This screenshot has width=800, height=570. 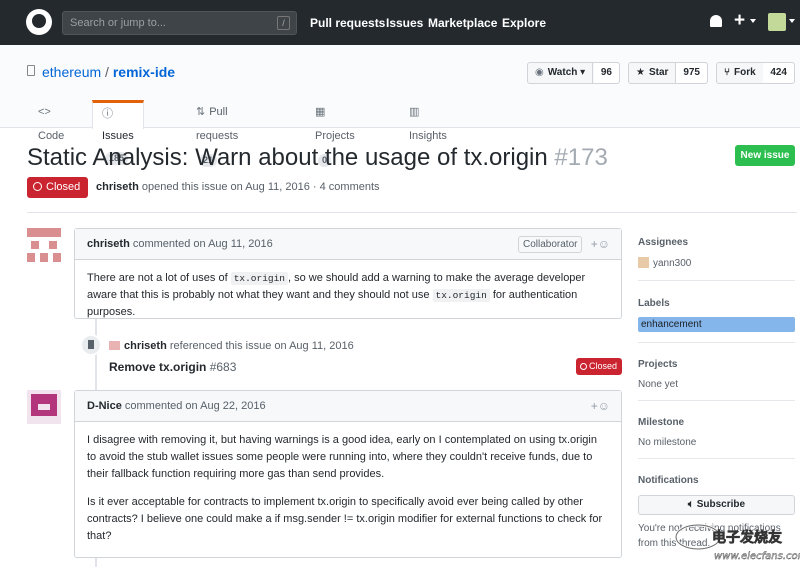 What do you see at coordinates (107, 114) in the screenshot?
I see `issue-opened-icon: ⓘ` at bounding box center [107, 114].